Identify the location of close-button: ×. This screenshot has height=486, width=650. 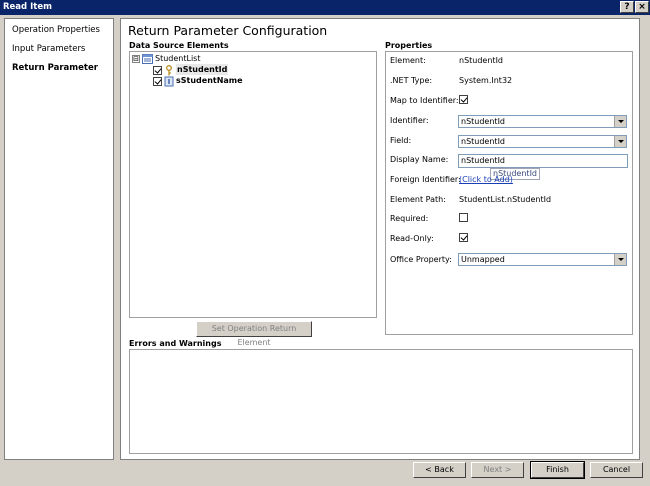
(642, 7).